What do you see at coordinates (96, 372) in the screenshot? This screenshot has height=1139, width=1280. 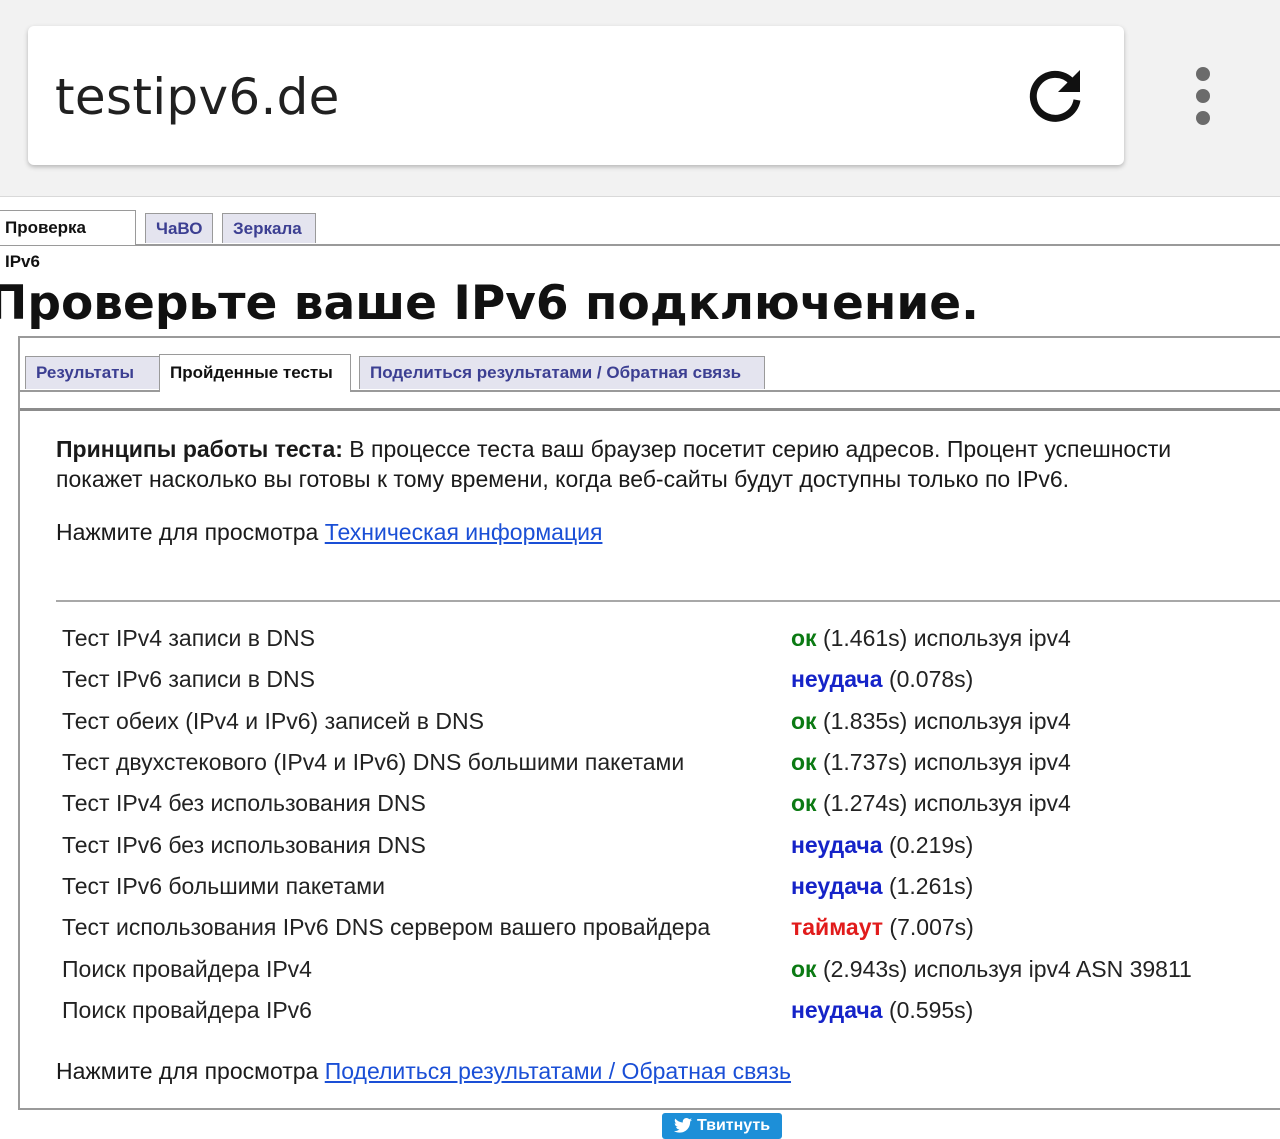 I see `tab-results: Результаты` at bounding box center [96, 372].